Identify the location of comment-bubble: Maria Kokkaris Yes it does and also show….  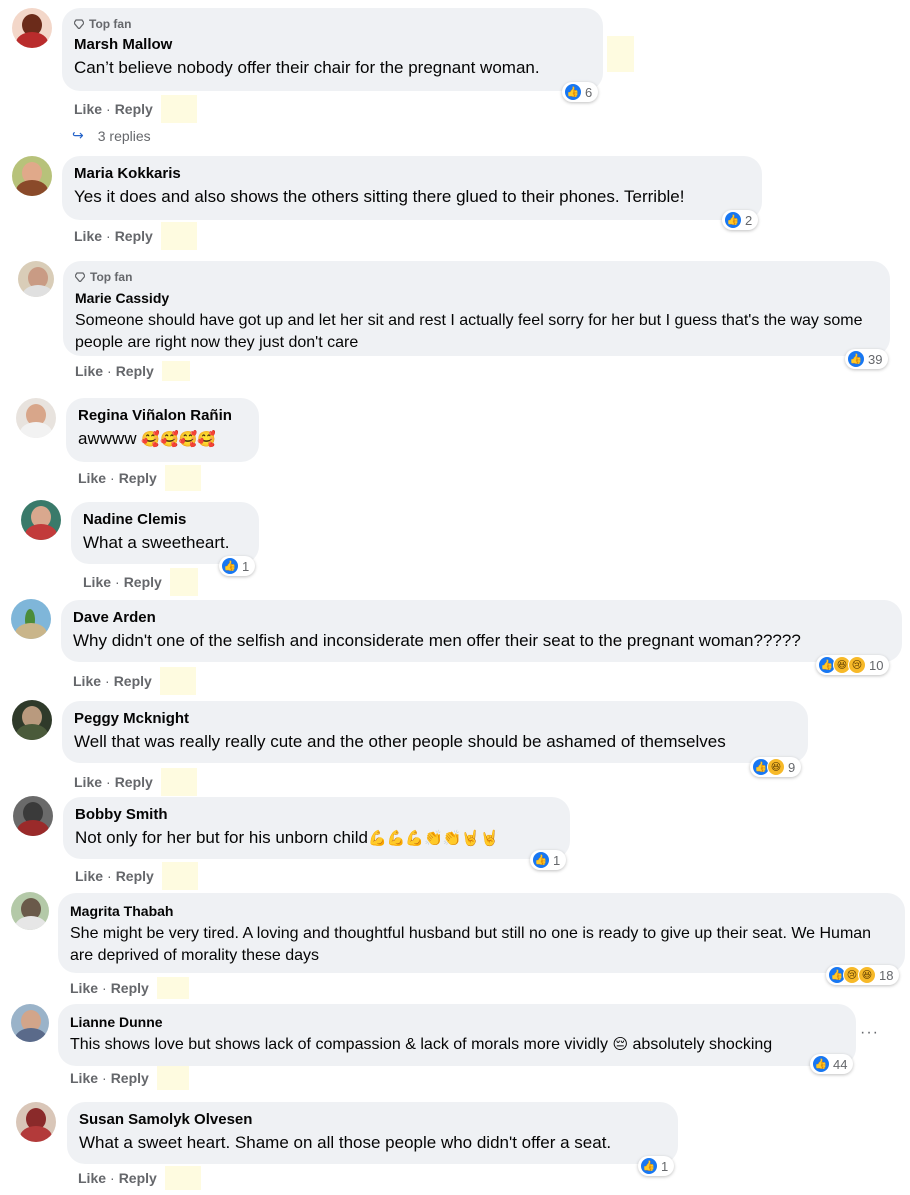
(412, 188).